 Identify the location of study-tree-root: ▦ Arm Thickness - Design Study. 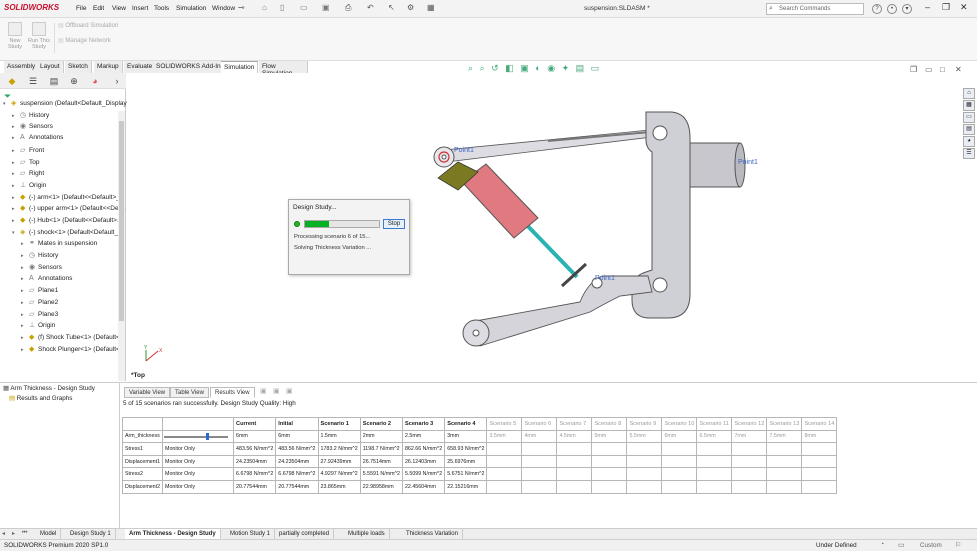
(49, 388).